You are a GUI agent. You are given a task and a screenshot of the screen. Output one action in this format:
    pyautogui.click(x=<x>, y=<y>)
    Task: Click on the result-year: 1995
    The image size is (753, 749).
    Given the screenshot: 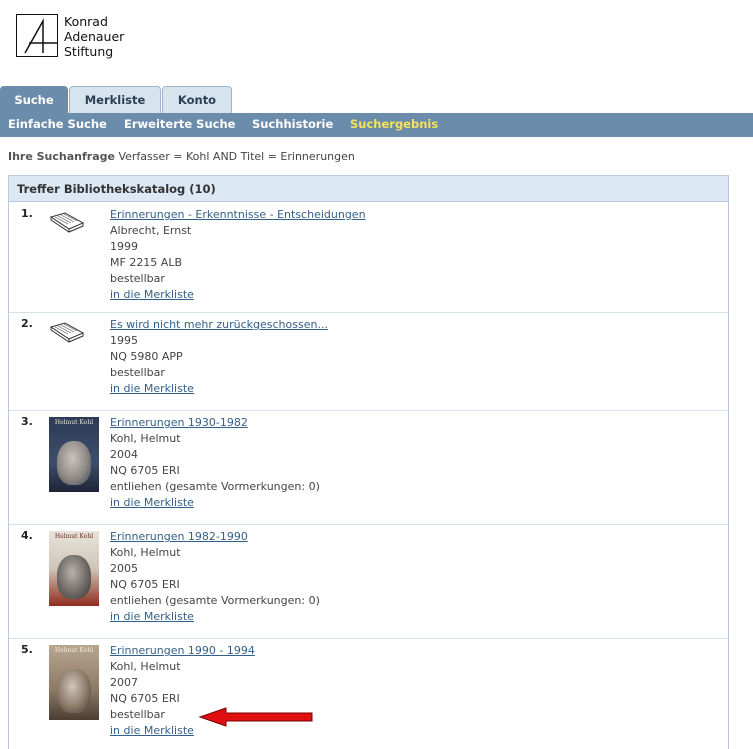 What is the action you would take?
    pyautogui.click(x=124, y=340)
    